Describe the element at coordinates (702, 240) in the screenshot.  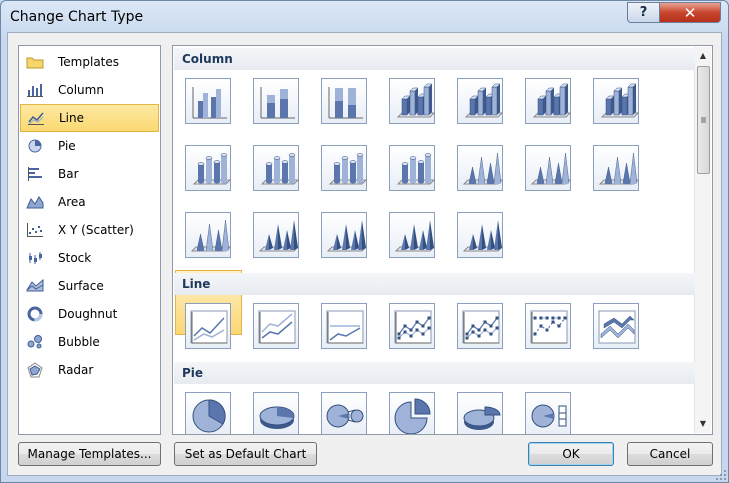
I see `gallery-scrollbar: ▲ ▼` at that location.